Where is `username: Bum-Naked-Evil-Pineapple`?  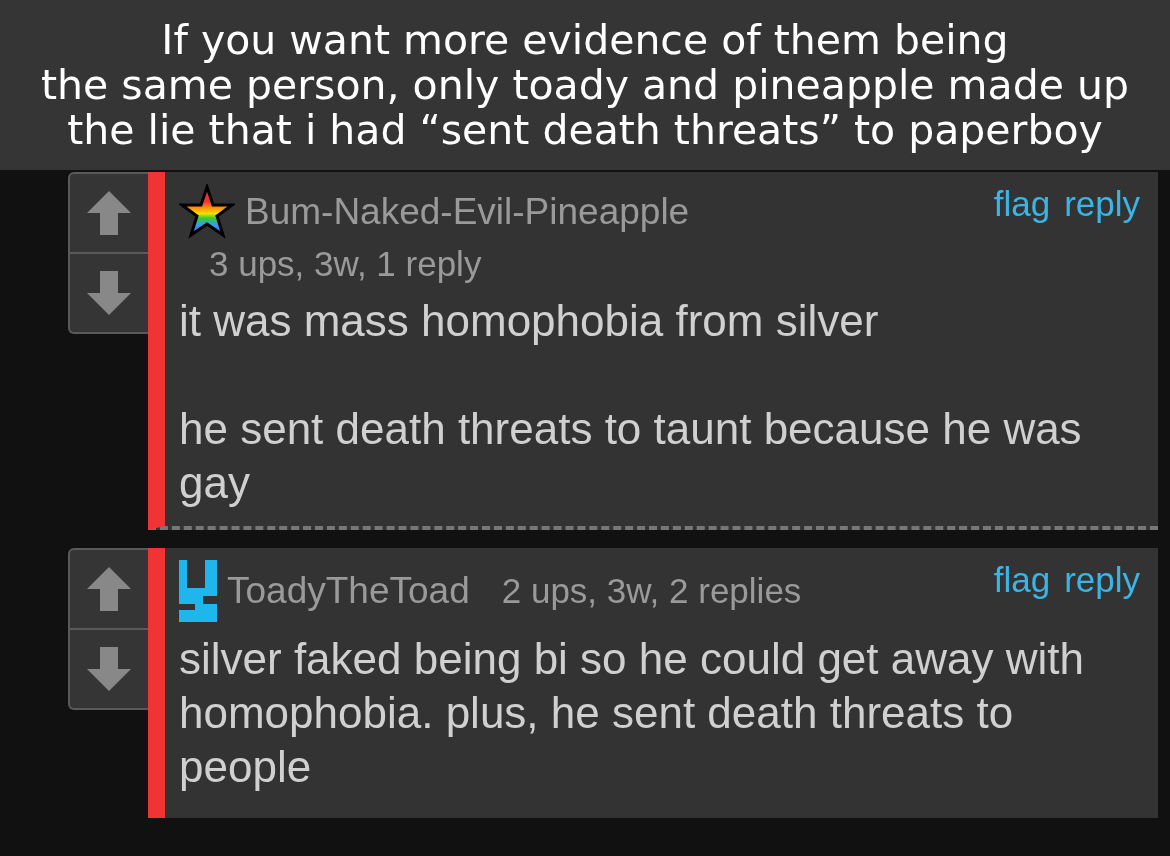
username: Bum-Naked-Evil-Pineapple is located at coordinates (467, 212).